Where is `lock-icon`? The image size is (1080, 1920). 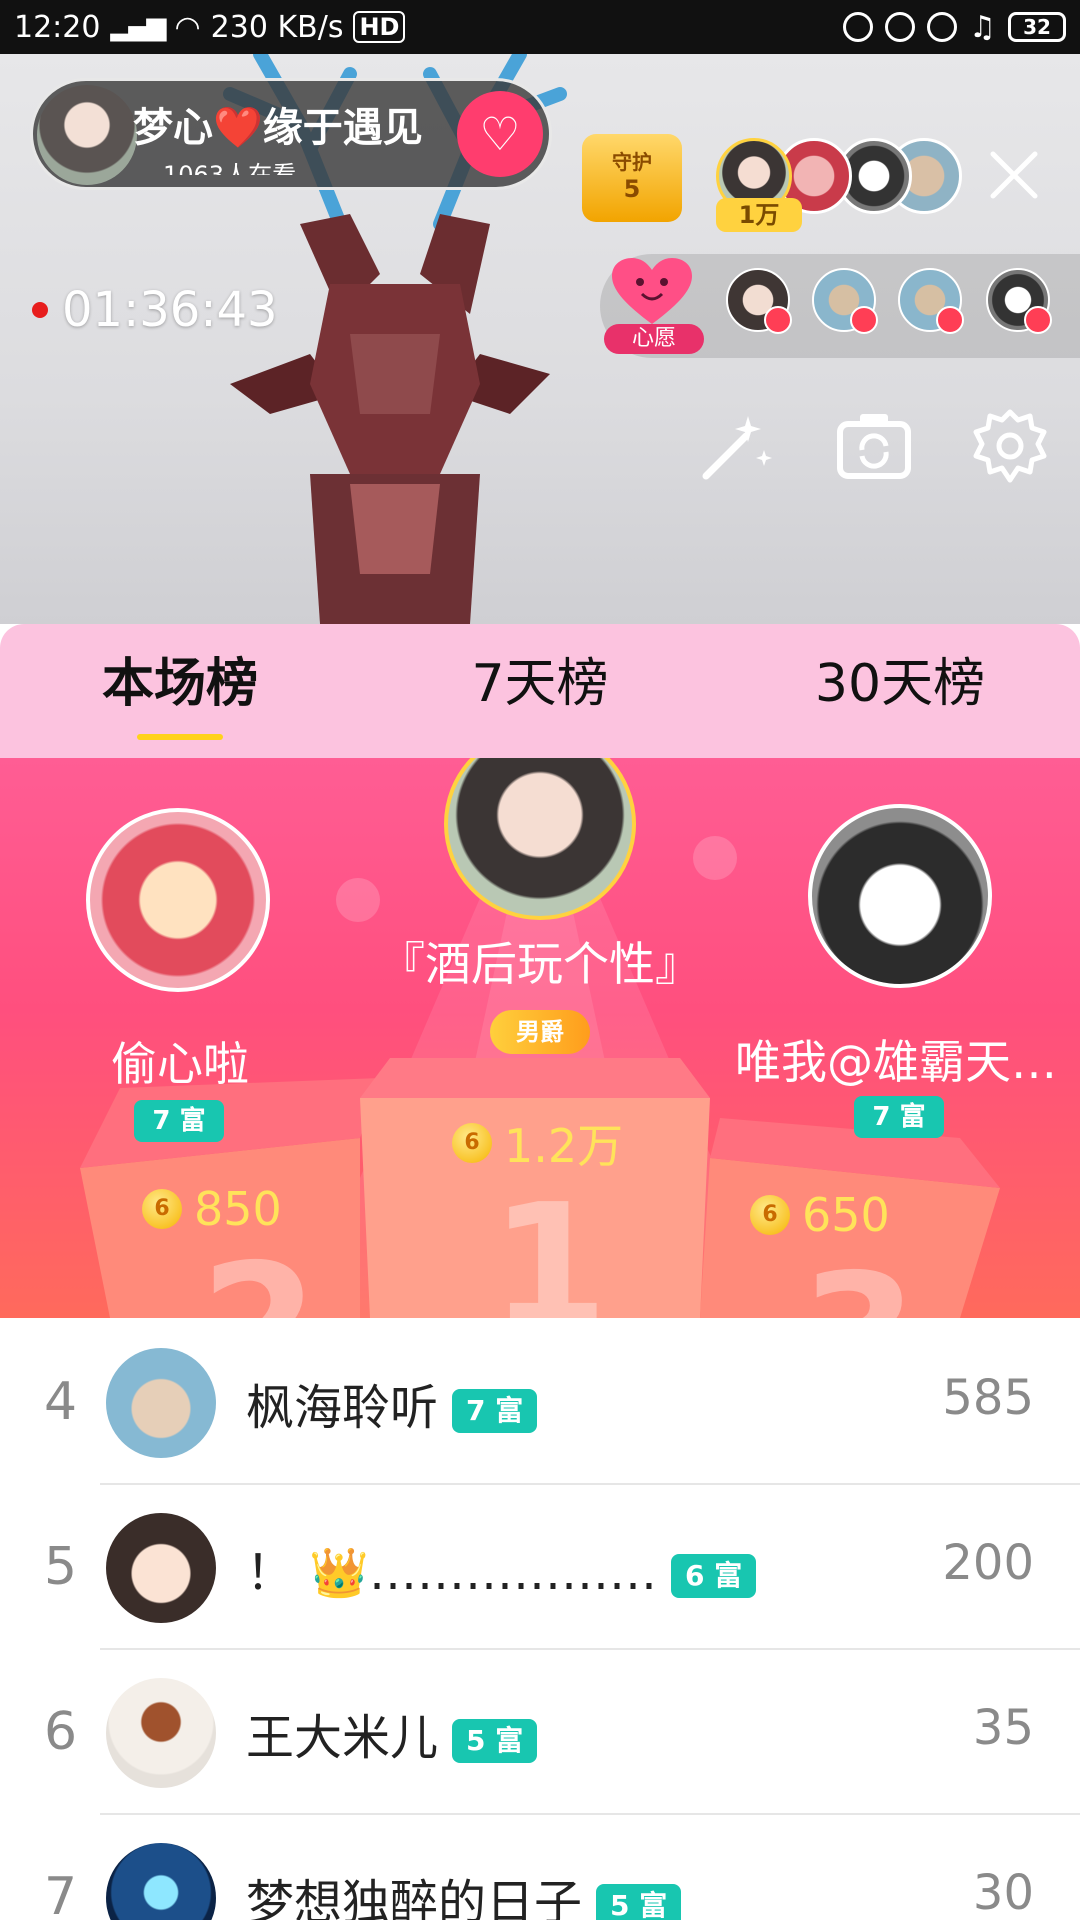
lock-icon is located at coordinates (900, 27).